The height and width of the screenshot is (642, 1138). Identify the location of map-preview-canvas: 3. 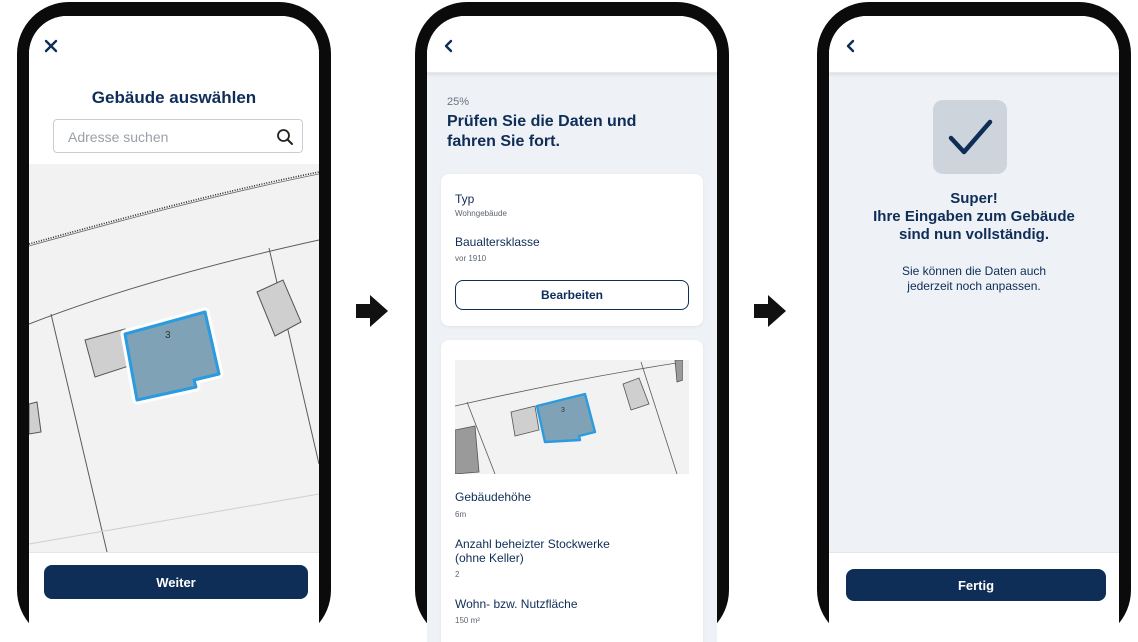
(569, 417).